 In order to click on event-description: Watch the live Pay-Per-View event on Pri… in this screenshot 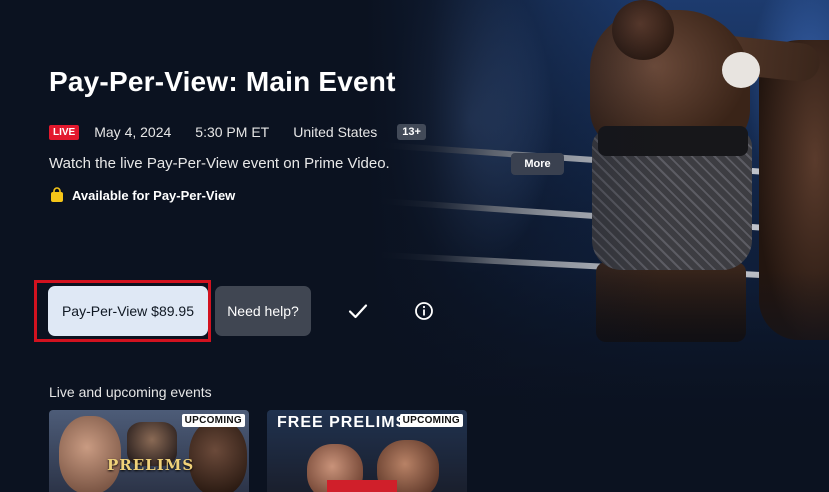, I will do `click(219, 163)`.